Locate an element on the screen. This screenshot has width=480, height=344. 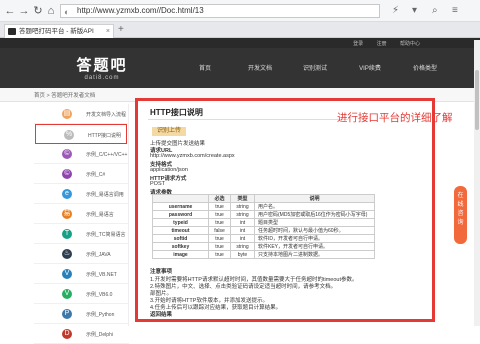
sidebar-item-eyu: 易 示例_易语言 is located at coordinates (81, 214).